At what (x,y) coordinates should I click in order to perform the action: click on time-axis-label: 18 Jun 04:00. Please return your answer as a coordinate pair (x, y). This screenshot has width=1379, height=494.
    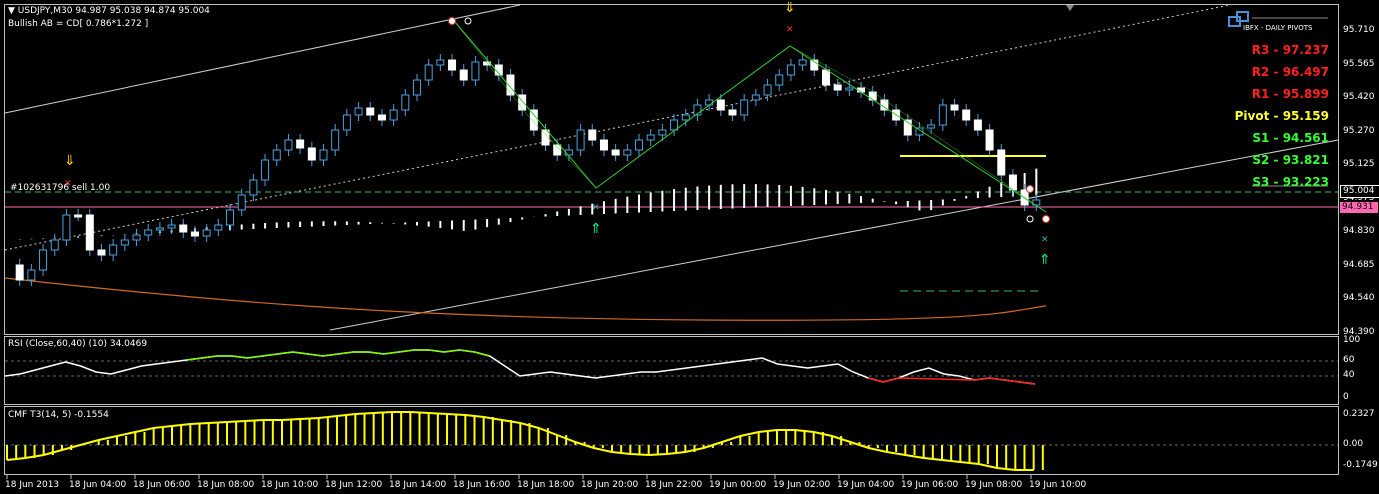
    Looking at the image, I should click on (98, 485).